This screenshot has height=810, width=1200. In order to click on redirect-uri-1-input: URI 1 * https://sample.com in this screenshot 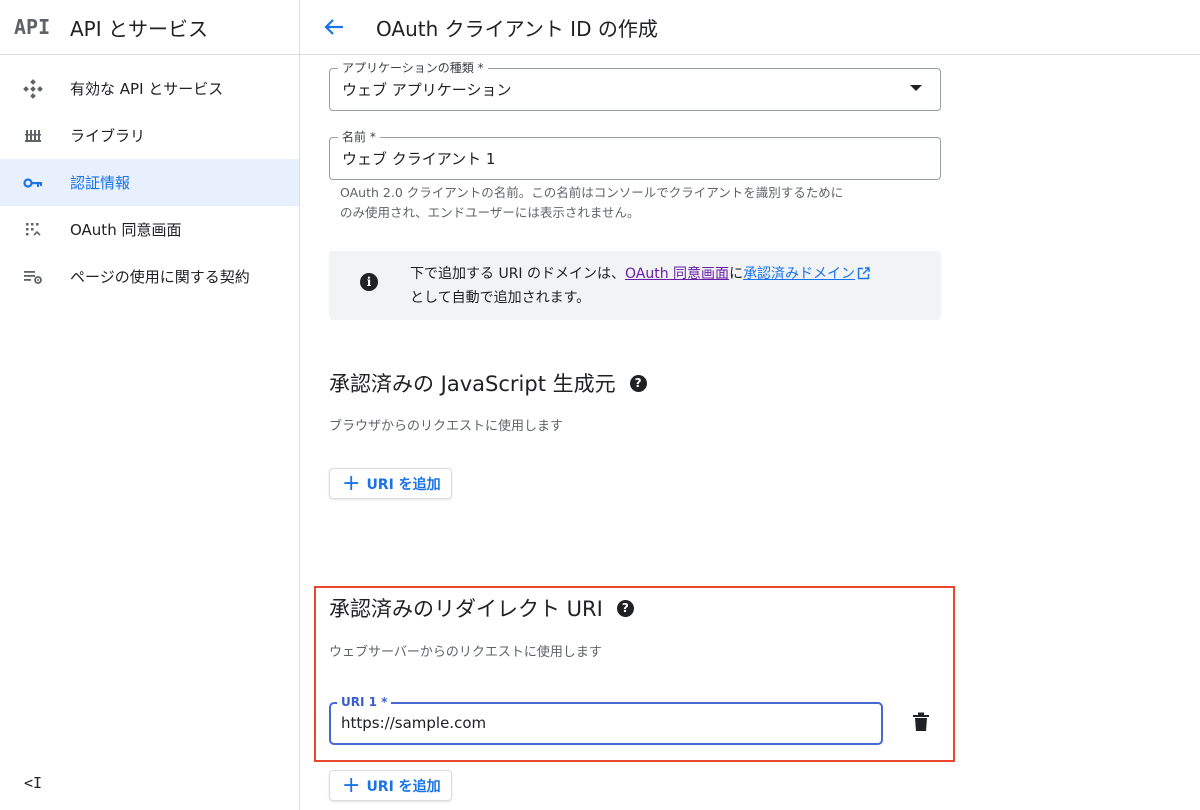, I will do `click(606, 719)`.